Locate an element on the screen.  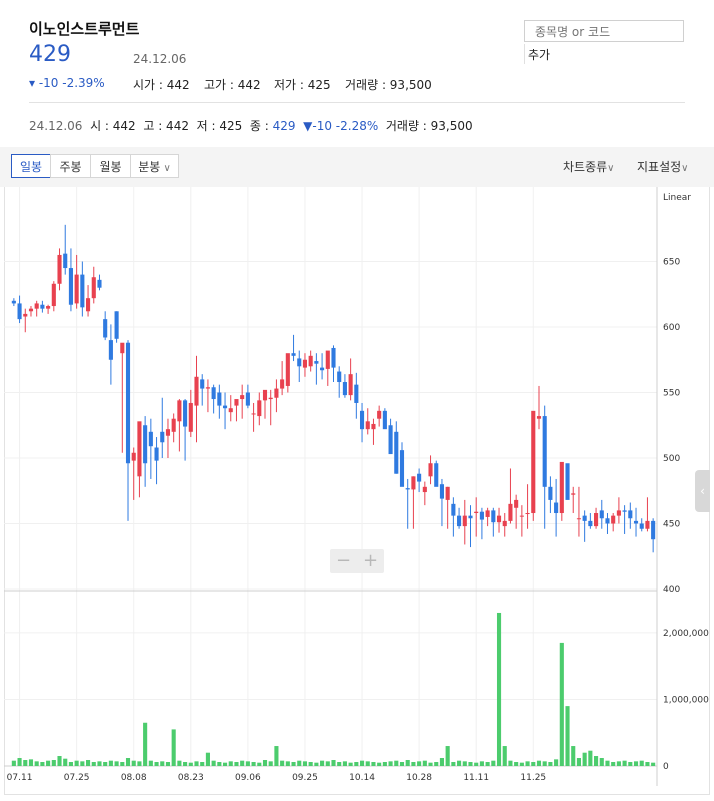
stock-search-input is located at coordinates (604, 32).